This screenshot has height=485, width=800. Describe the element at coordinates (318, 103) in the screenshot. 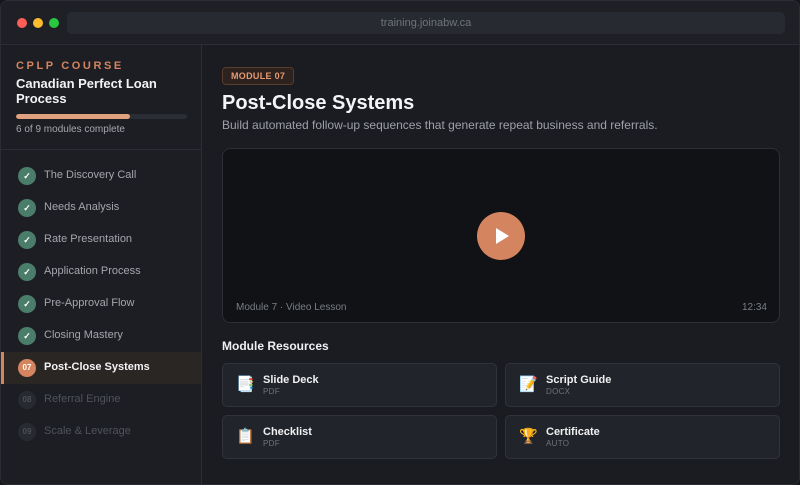

I see `page-title: Post-Close Systems` at that location.